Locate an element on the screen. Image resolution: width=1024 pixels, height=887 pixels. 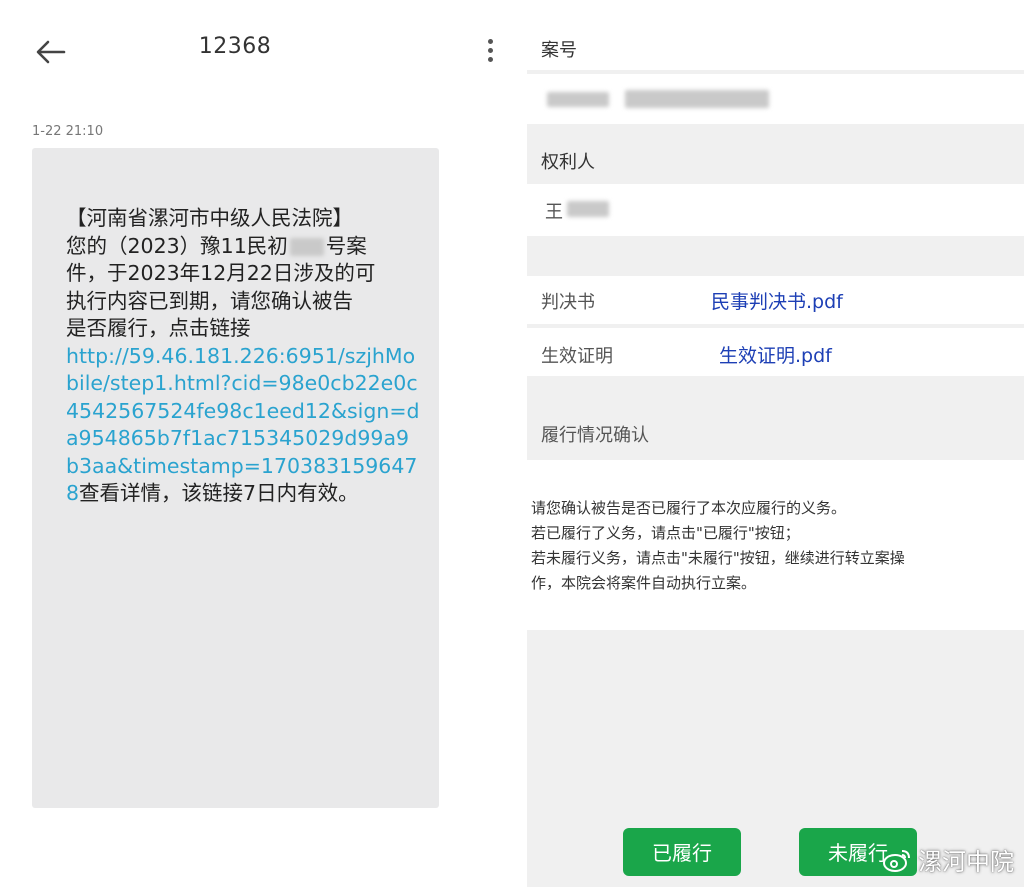
claimant-label: 权利人 is located at coordinates (568, 162).